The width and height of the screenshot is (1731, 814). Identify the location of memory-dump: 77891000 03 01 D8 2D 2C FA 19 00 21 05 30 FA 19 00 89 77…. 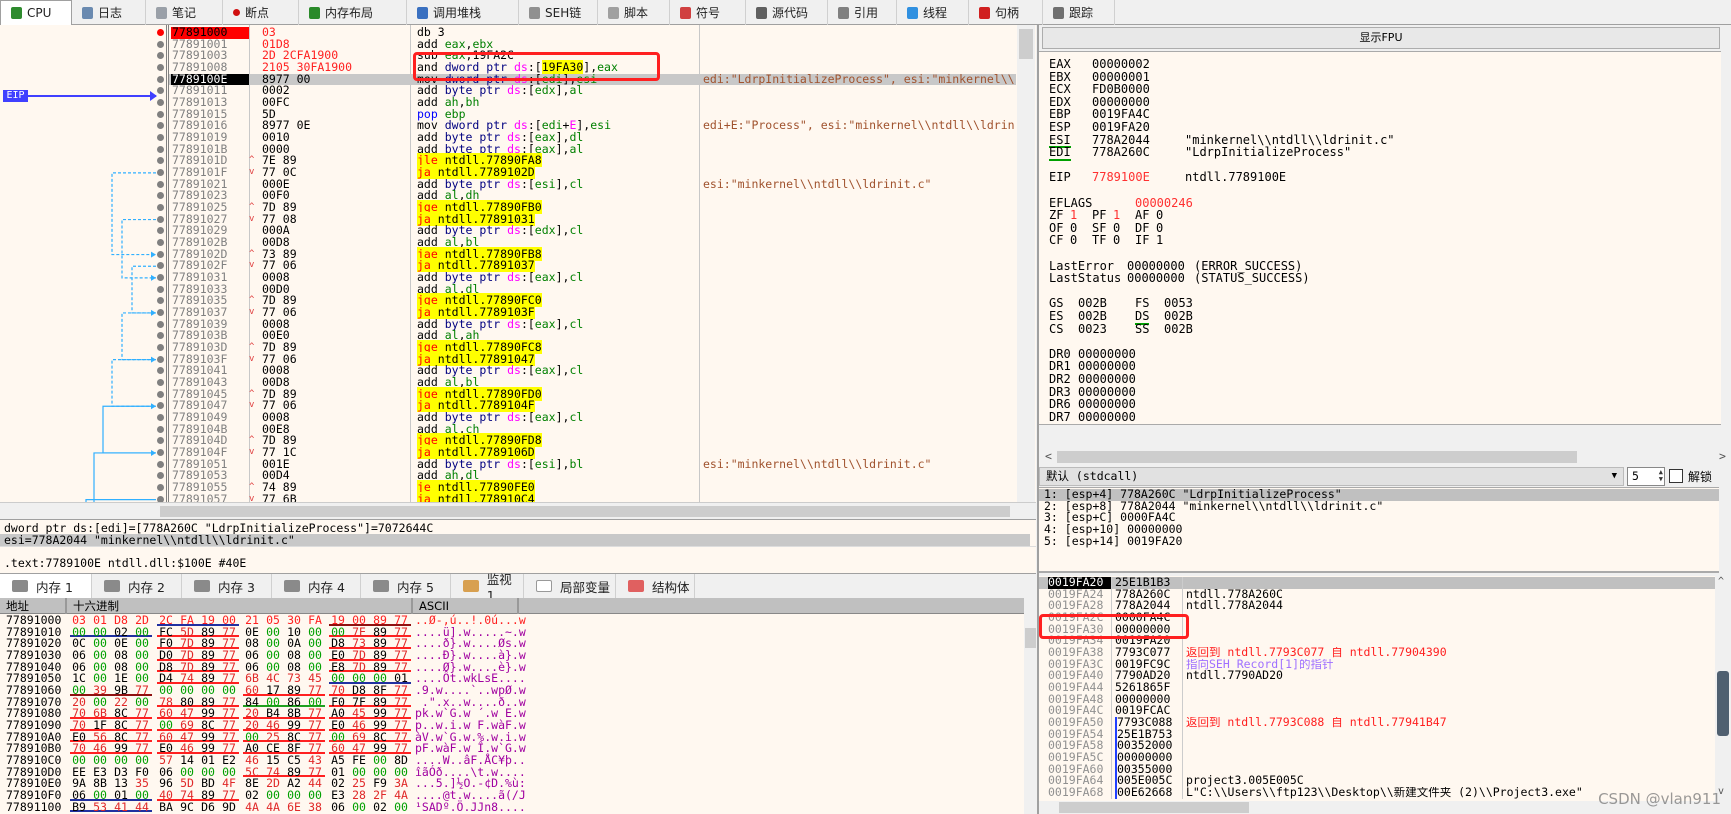
(512, 714).